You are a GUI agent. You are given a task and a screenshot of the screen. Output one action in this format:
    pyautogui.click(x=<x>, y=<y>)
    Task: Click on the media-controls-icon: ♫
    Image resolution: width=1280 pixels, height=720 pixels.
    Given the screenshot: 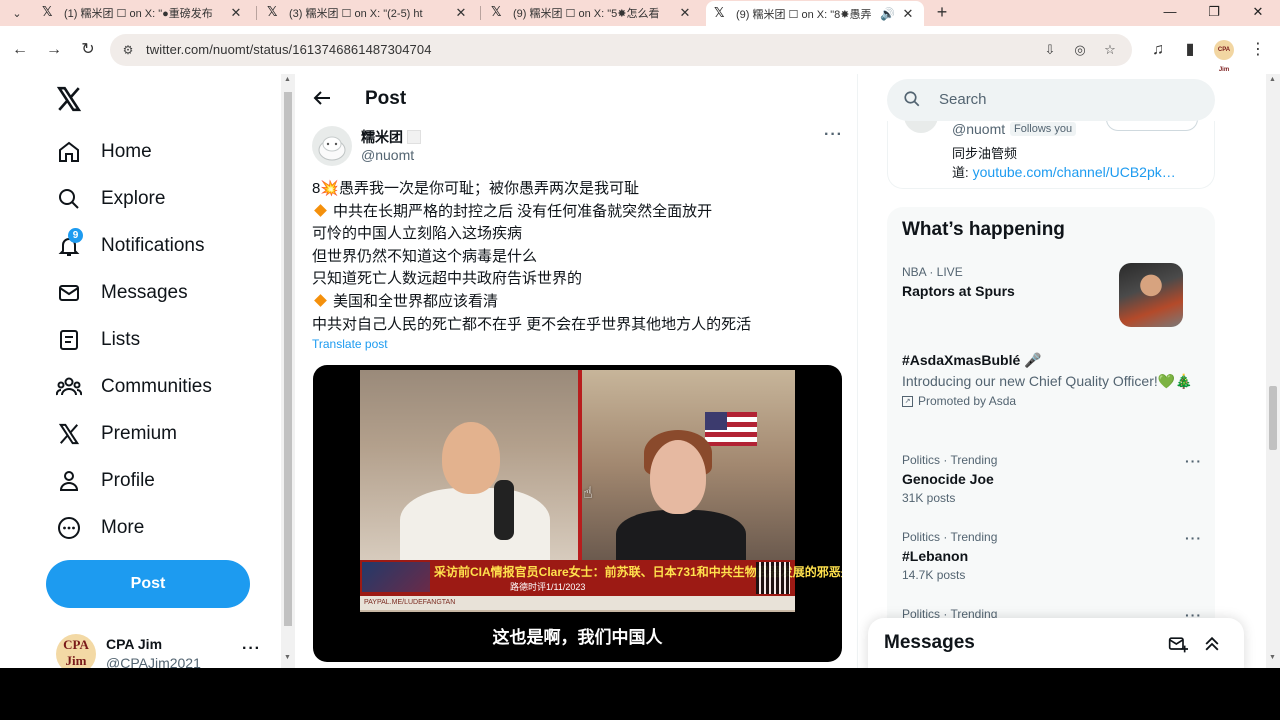 What is the action you would take?
    pyautogui.click(x=1158, y=50)
    